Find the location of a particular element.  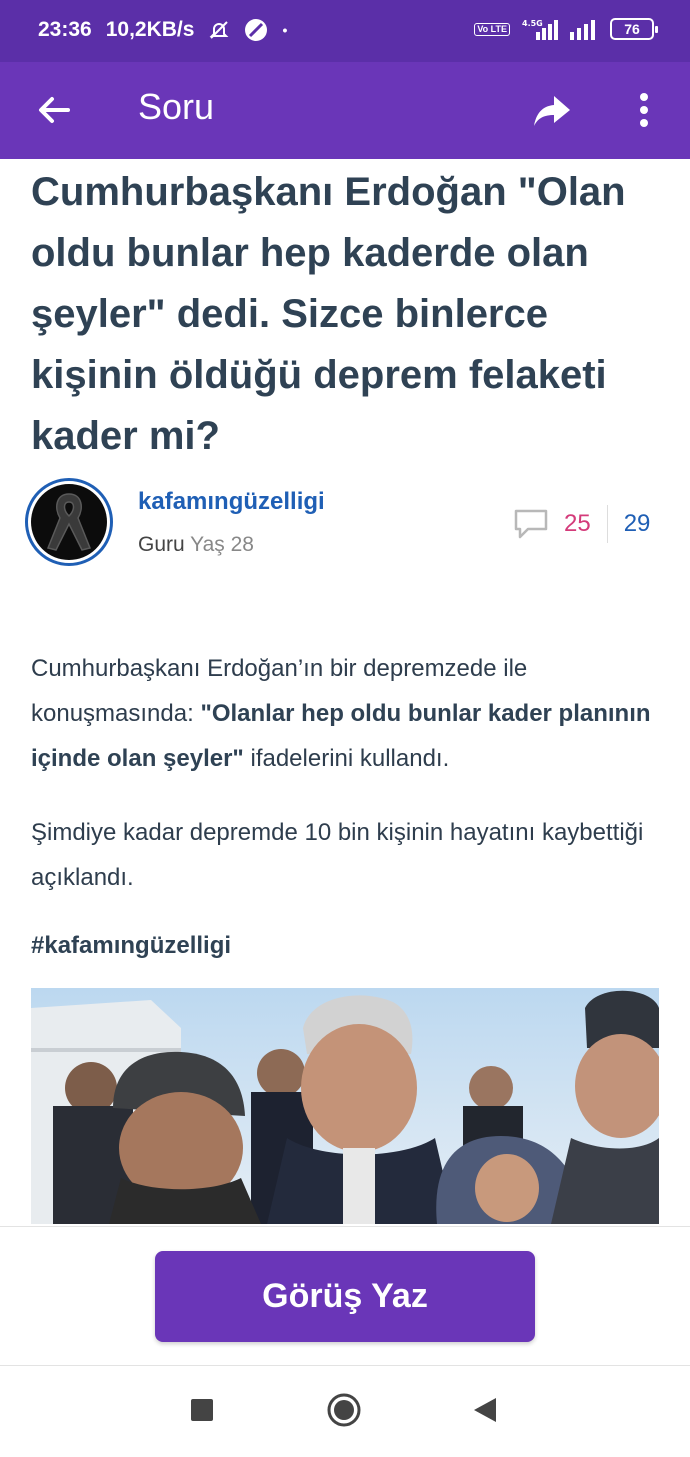

status-speed: 10,2KB/s is located at coordinates (150, 29).